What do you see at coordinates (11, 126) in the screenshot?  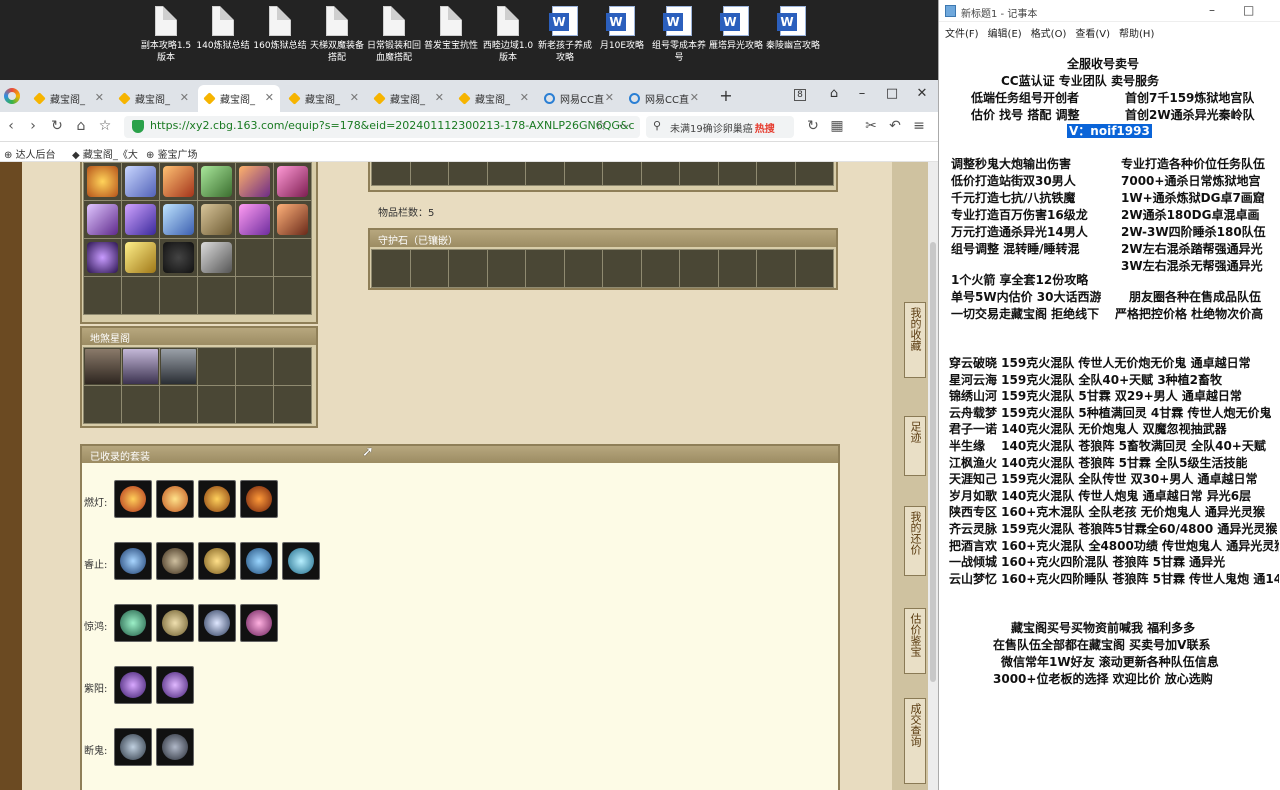 I see `back-icon: ‹` at bounding box center [11, 126].